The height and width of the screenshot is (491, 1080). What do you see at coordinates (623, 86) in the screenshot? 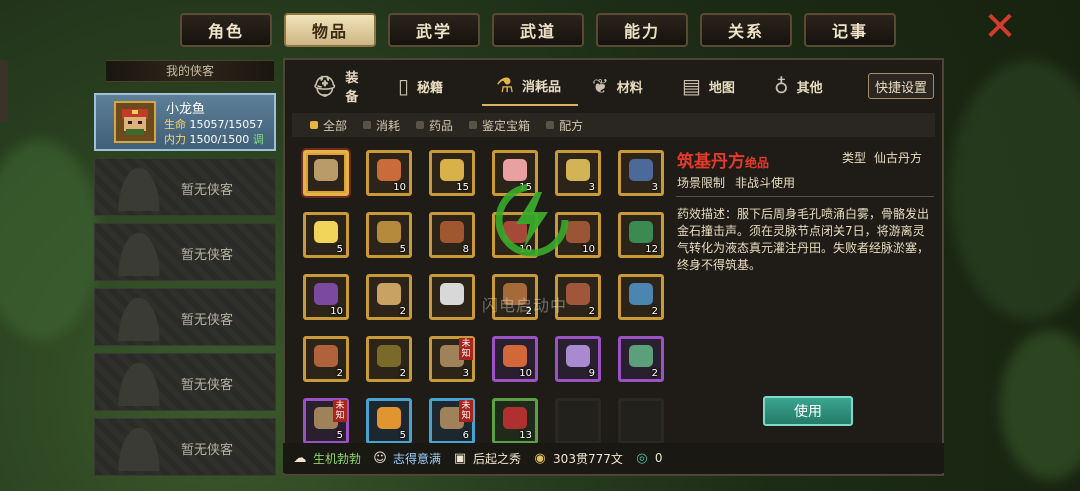
I see `subtab-materials: ❦ 材料` at bounding box center [623, 86].